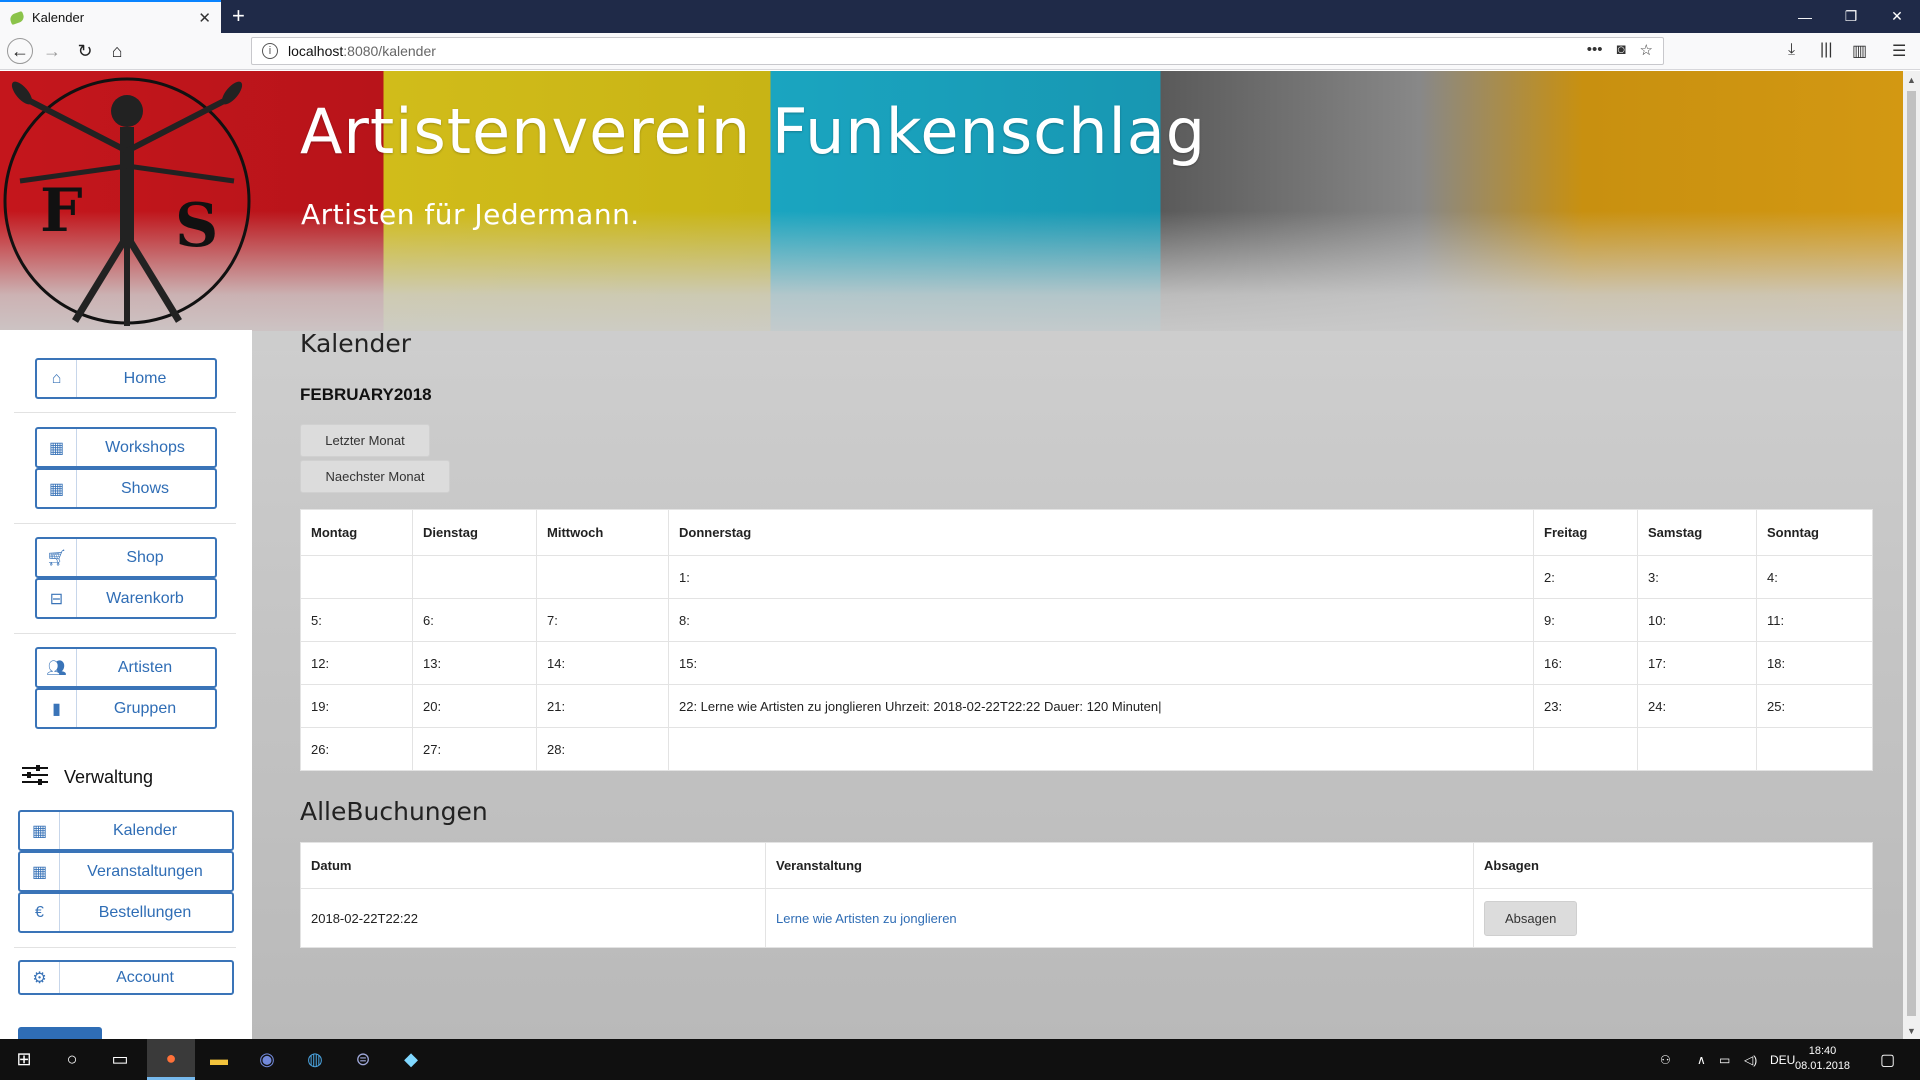  Describe the element at coordinates (1701, 1059) in the screenshot. I see `tray-overflow-icon: ∧` at that location.